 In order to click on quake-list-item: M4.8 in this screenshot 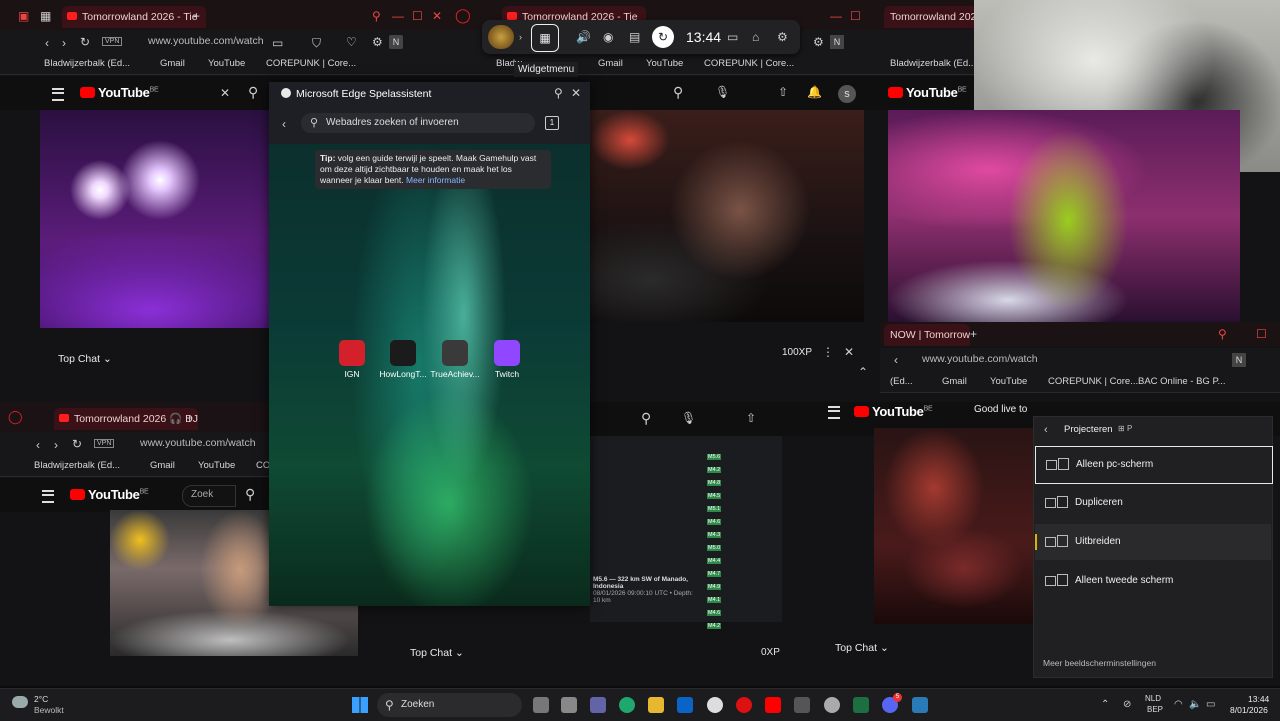, I will do `click(747, 485)`.